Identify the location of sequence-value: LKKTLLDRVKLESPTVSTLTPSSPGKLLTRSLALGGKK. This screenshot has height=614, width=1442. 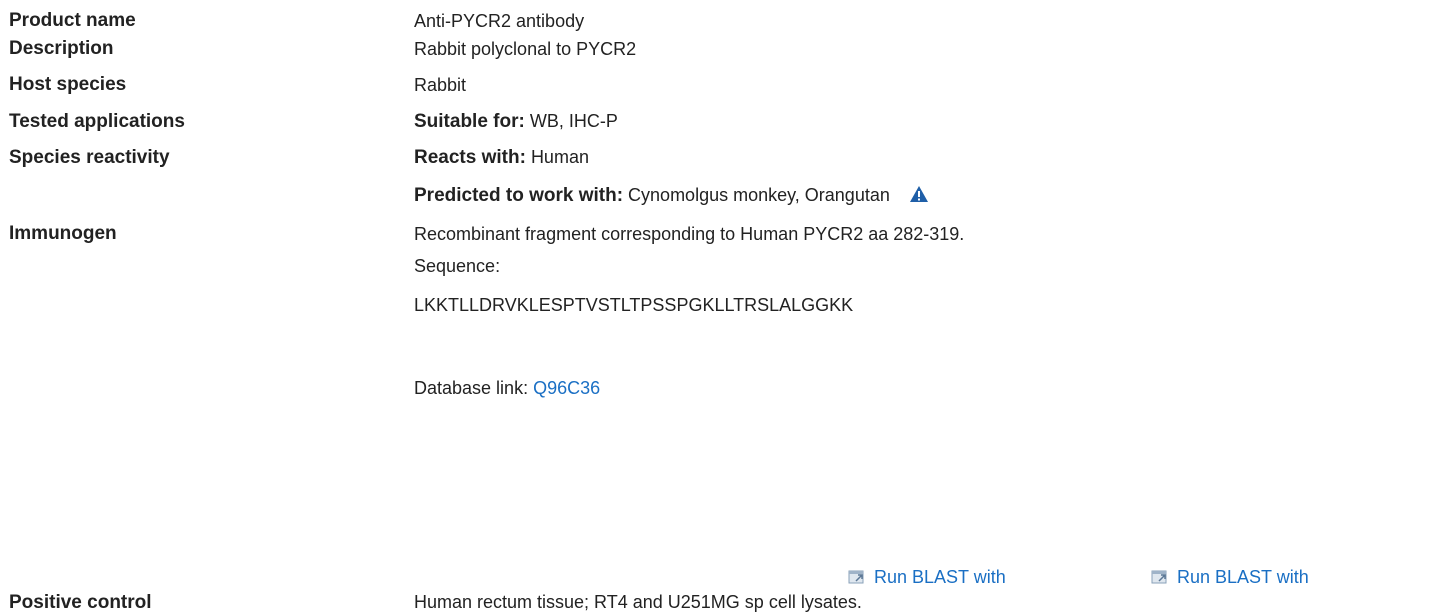
(634, 305).